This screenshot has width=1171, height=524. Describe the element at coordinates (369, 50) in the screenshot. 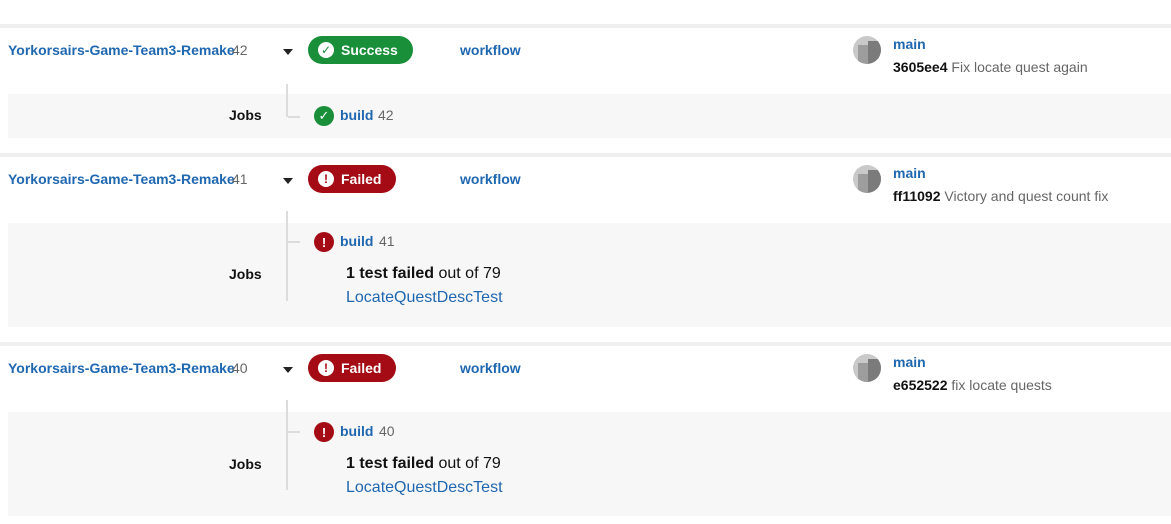

I see `status-label: Success` at that location.